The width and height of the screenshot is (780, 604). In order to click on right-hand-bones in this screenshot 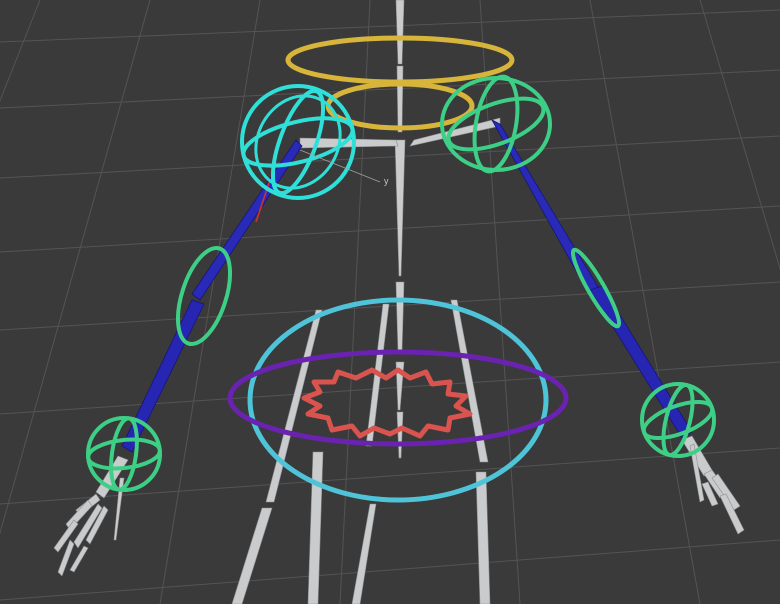, I will do `click(713, 485)`.